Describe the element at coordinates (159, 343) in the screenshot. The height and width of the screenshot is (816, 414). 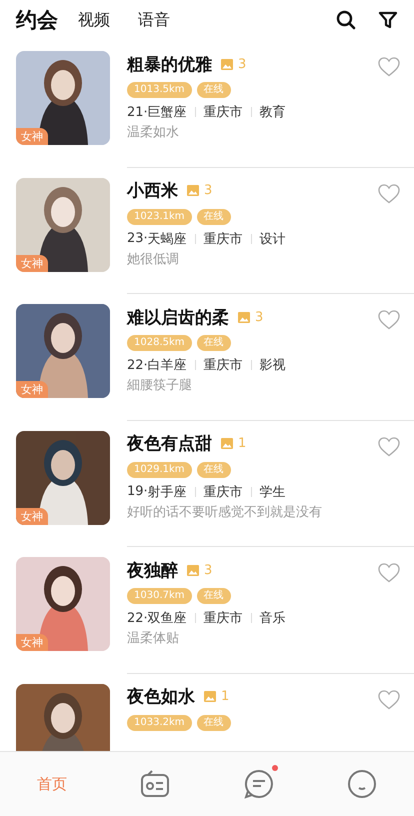
I see `distance-tag: 1028.5km` at that location.